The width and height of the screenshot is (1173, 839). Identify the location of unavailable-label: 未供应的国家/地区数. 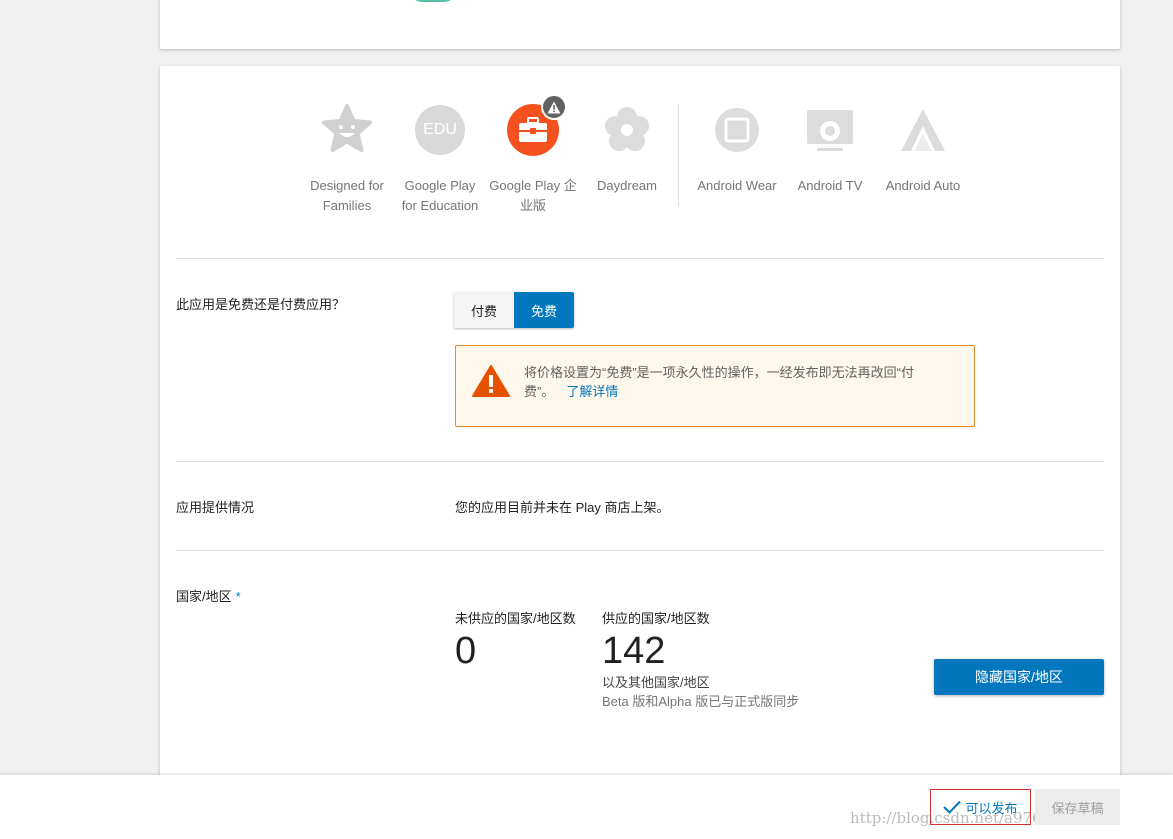
(515, 618).